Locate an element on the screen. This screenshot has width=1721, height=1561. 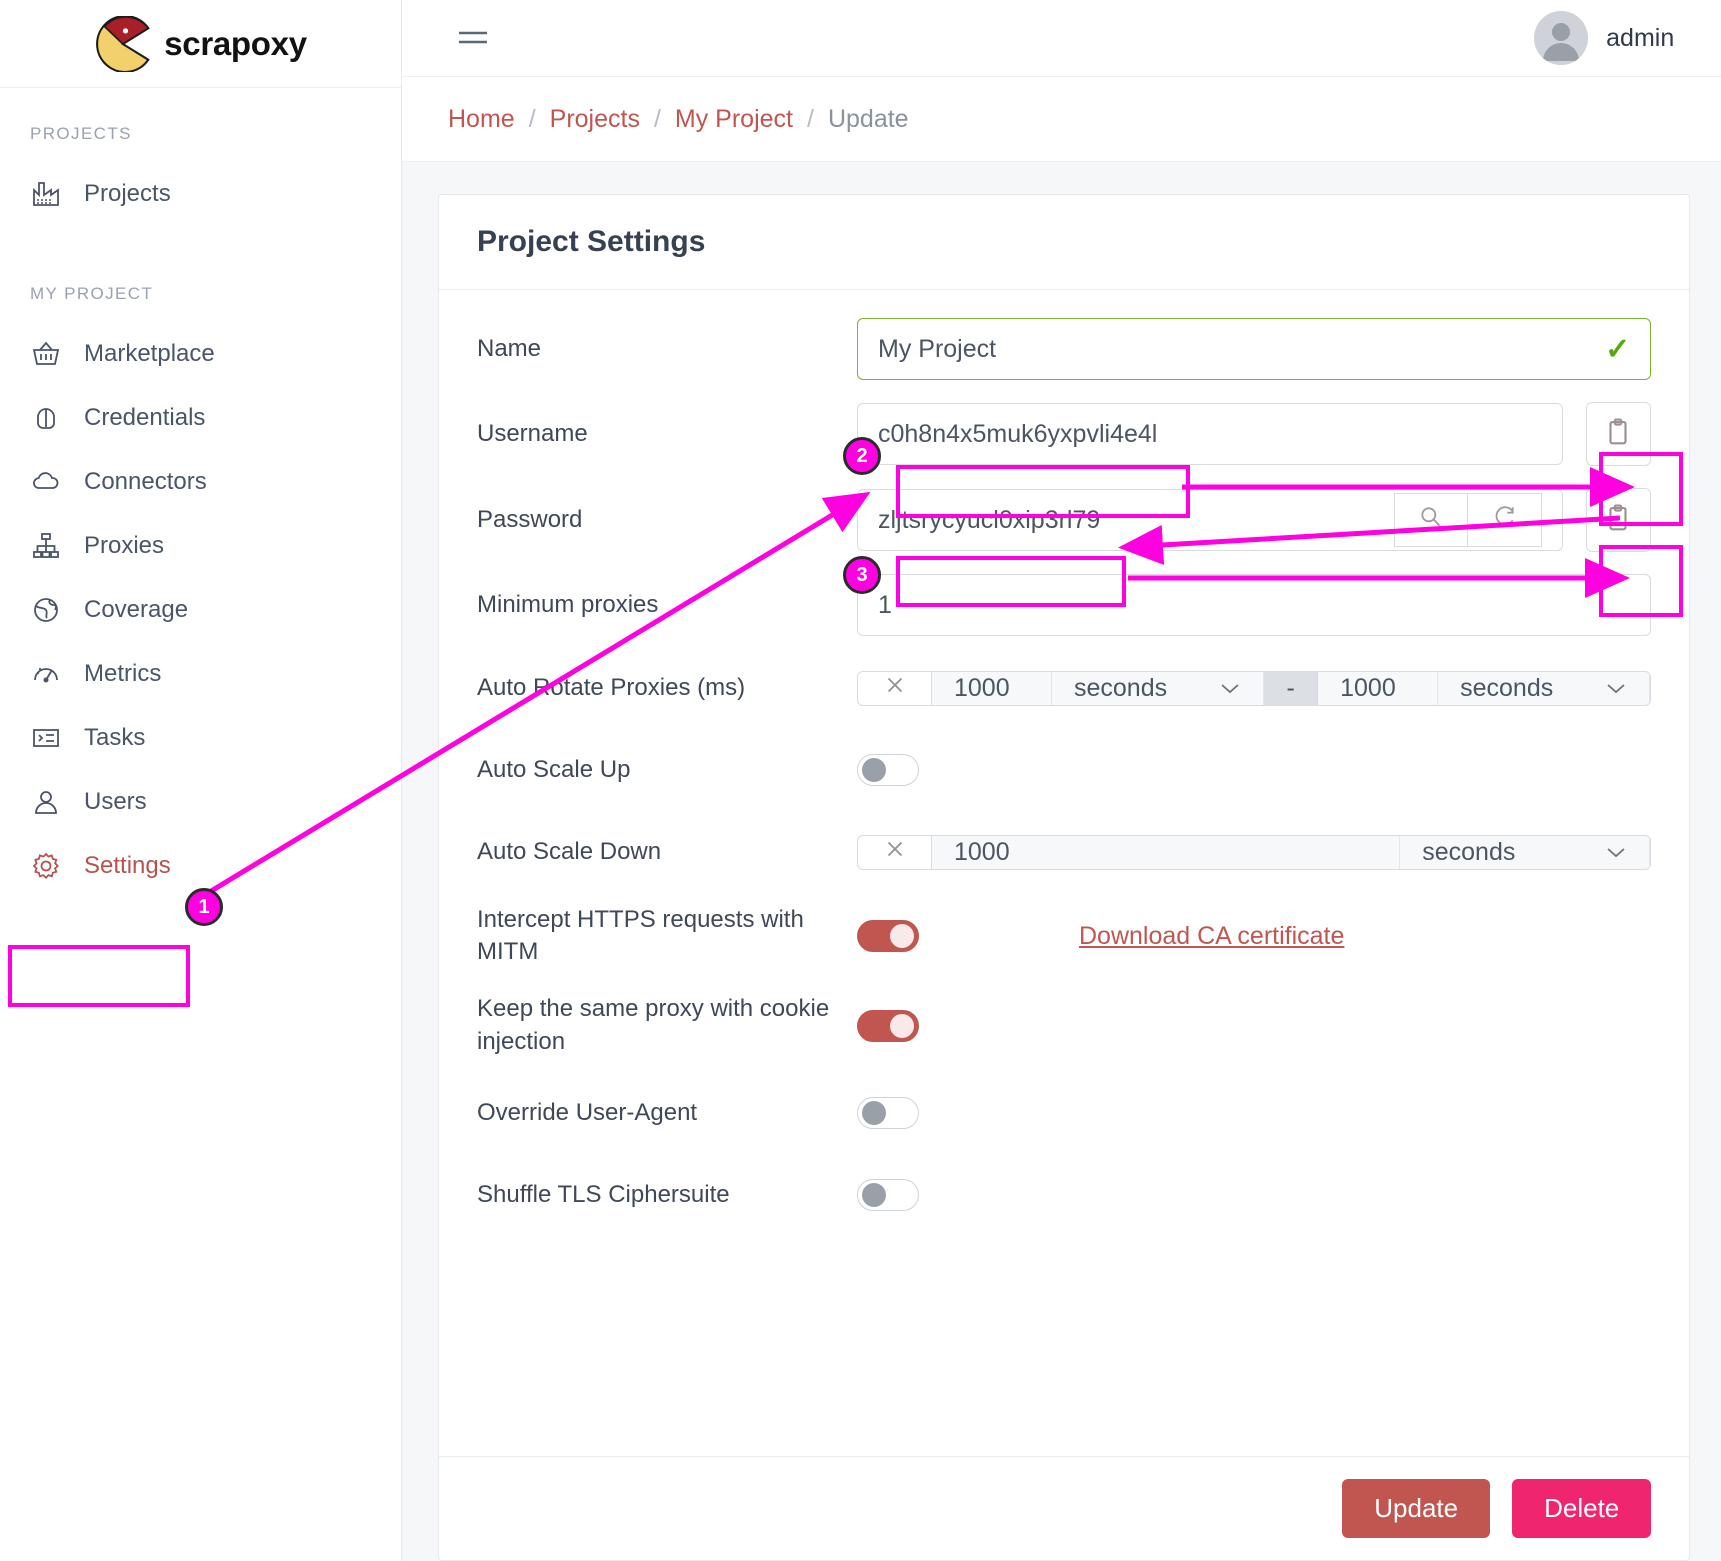
name-input: My Project ✓ is located at coordinates (1254, 349).